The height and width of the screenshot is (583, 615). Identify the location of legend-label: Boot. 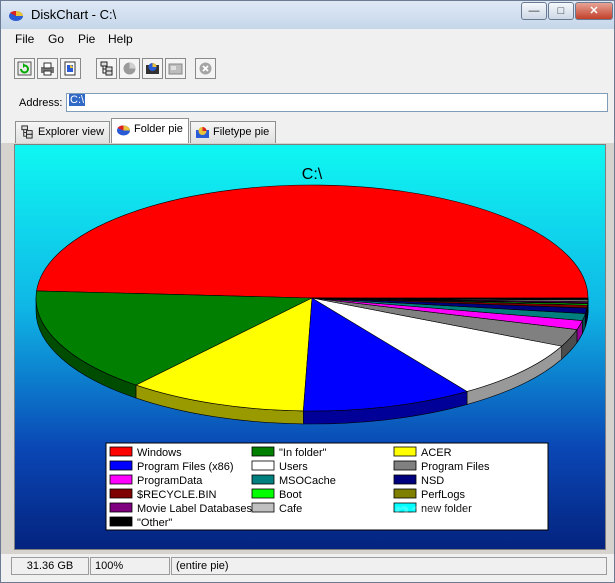
(290, 495).